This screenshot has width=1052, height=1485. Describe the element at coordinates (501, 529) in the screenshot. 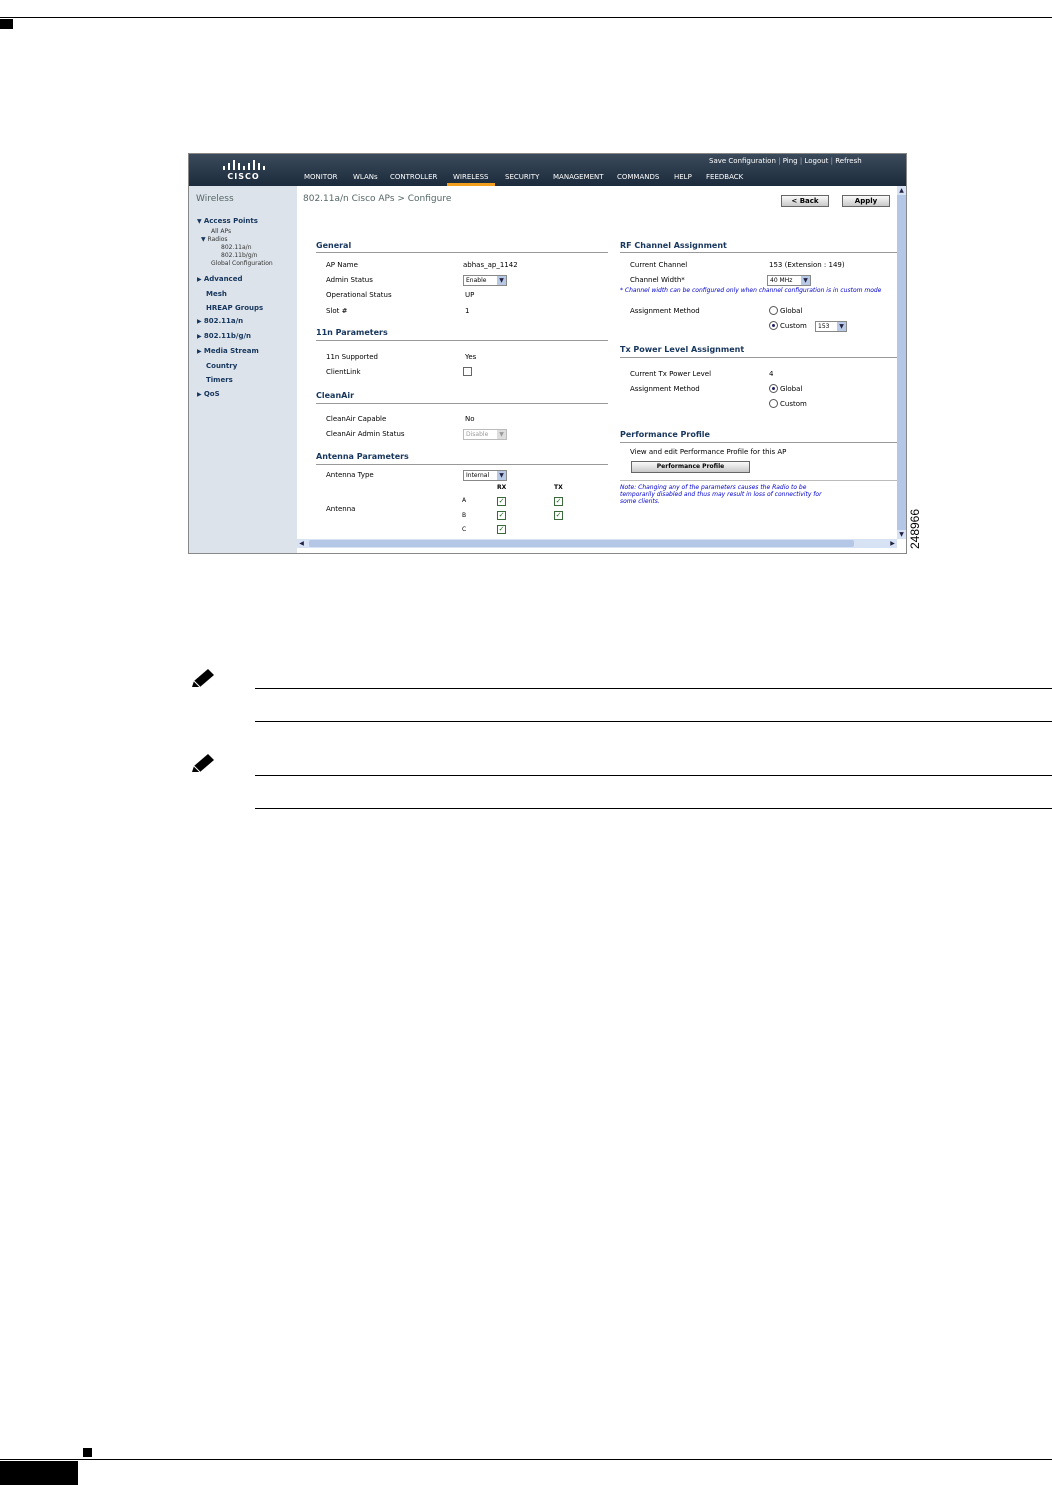

I see `antenna-c-rx-checkbox: ✓` at that location.